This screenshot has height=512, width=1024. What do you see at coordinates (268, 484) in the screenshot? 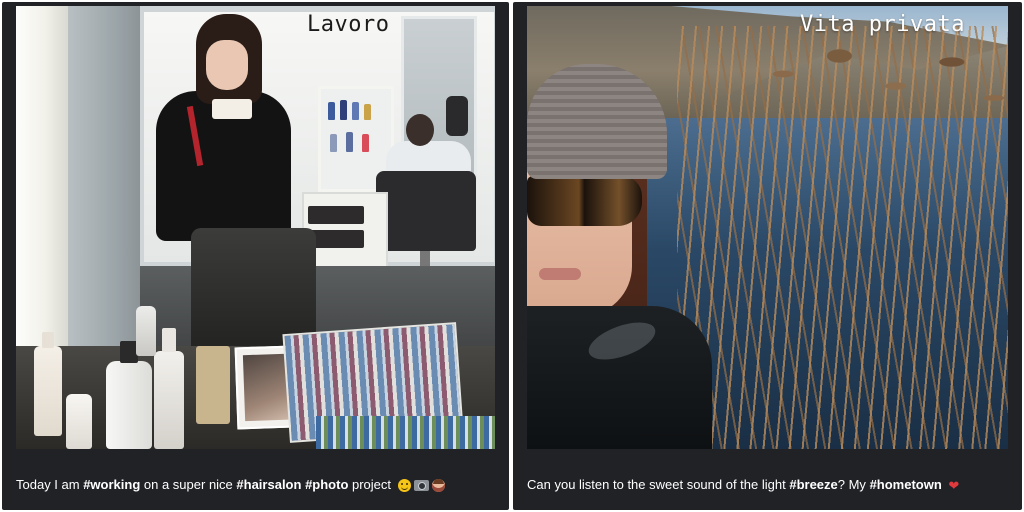
I see `hashtag-hairsalon: #hairsalon` at bounding box center [268, 484].